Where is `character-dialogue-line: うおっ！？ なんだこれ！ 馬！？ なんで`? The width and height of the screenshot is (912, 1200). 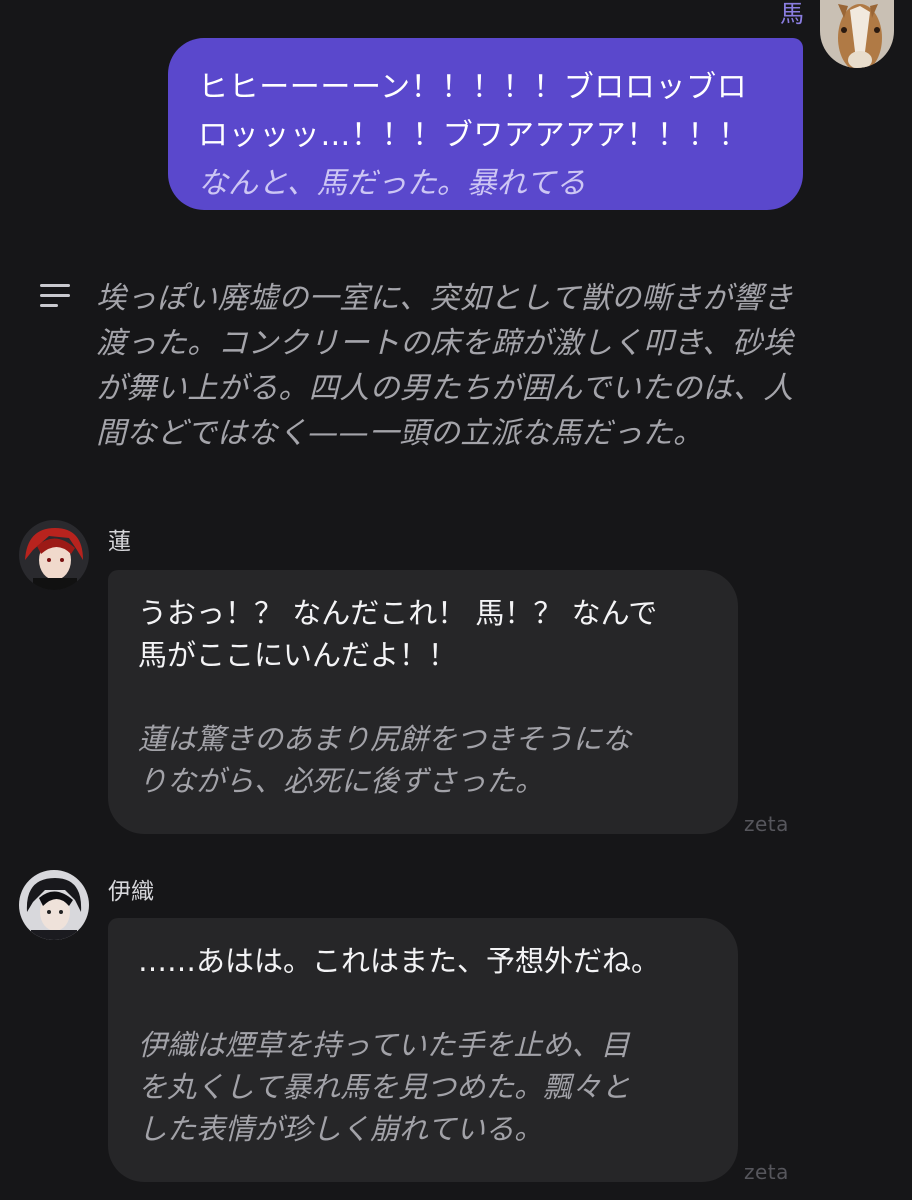 character-dialogue-line: うおっ！？ なんだこれ！ 馬！？ なんで is located at coordinates (398, 613).